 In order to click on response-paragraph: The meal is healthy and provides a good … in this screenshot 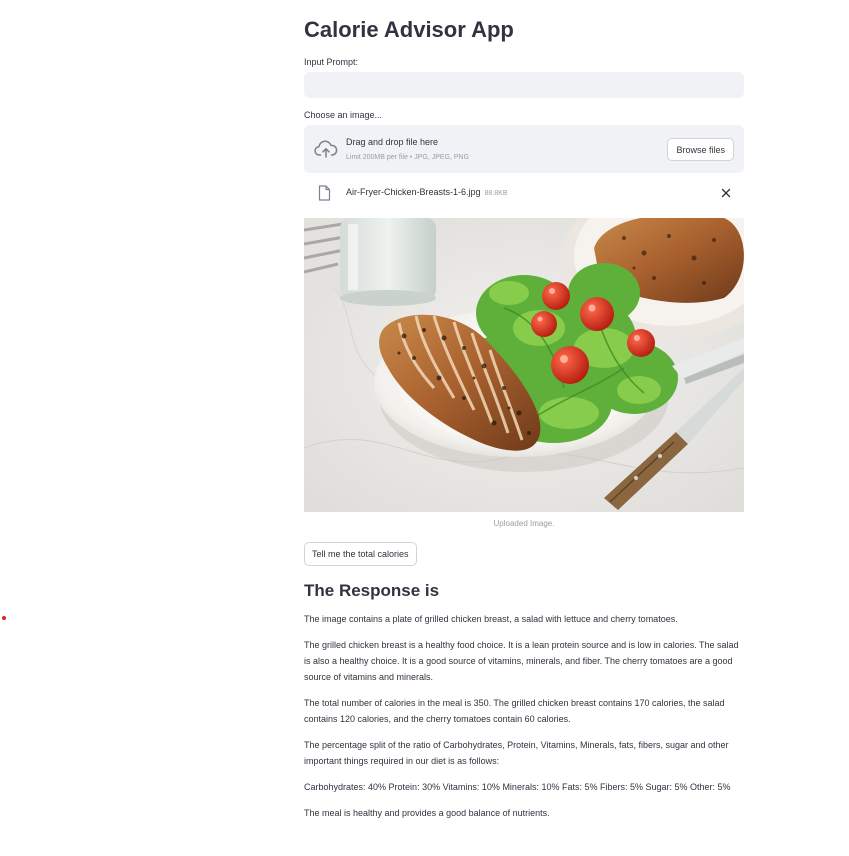, I will do `click(427, 813)`.